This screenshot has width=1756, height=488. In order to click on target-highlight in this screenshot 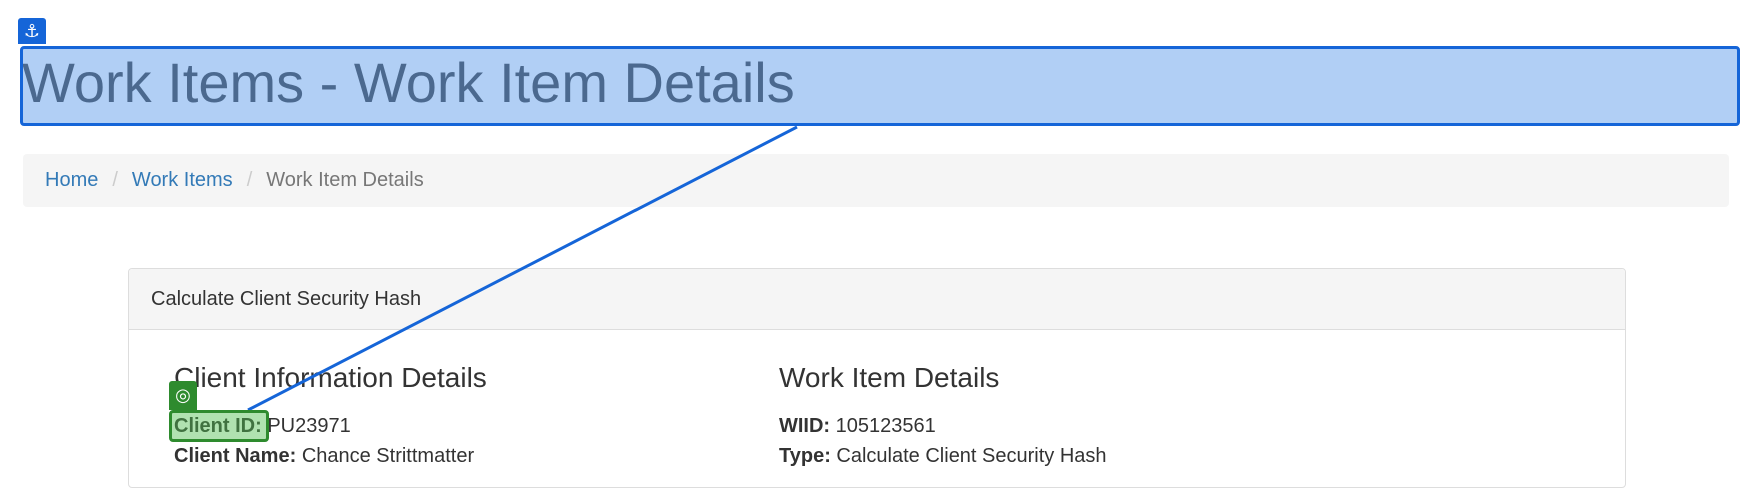, I will do `click(219, 426)`.